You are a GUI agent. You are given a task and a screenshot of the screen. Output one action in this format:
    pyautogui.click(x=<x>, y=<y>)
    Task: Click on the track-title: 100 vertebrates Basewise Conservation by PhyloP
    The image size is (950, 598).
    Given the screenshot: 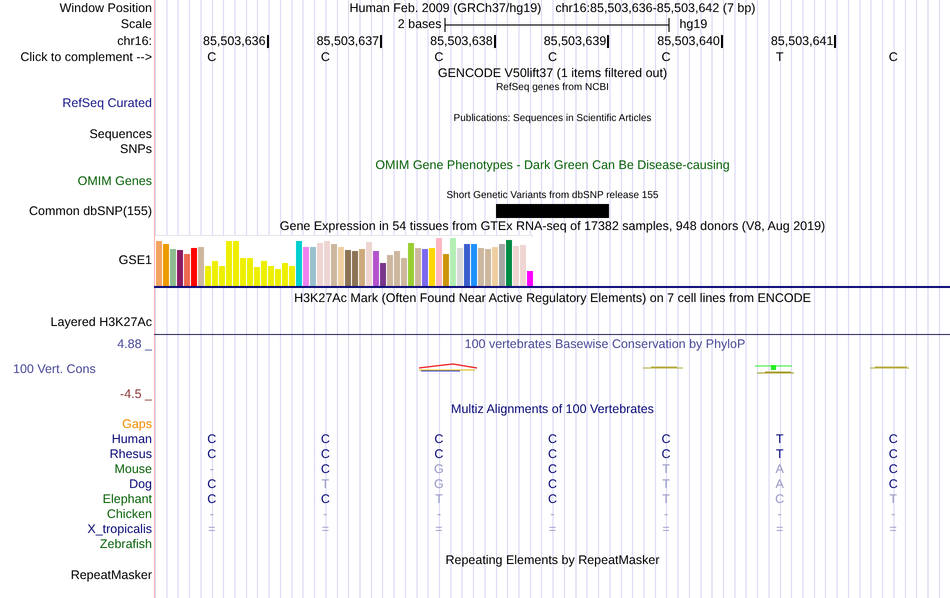 What is the action you would take?
    pyautogui.click(x=605, y=344)
    